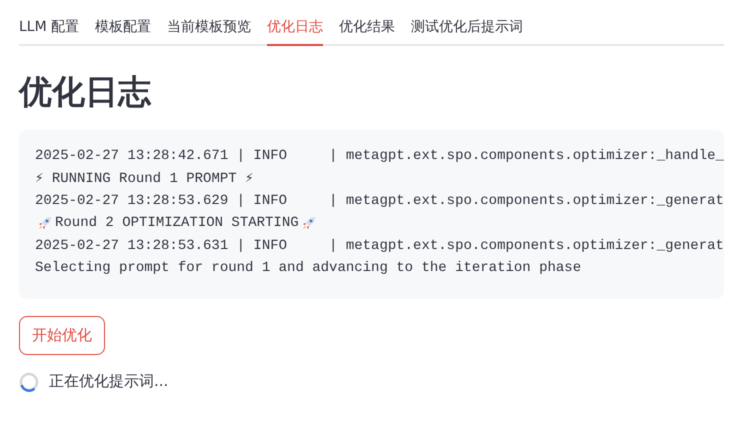 This screenshot has height=431, width=744. What do you see at coordinates (177, 223) in the screenshot?
I see `log-line: Round 2 OPTIMIZATION STARTING` at bounding box center [177, 223].